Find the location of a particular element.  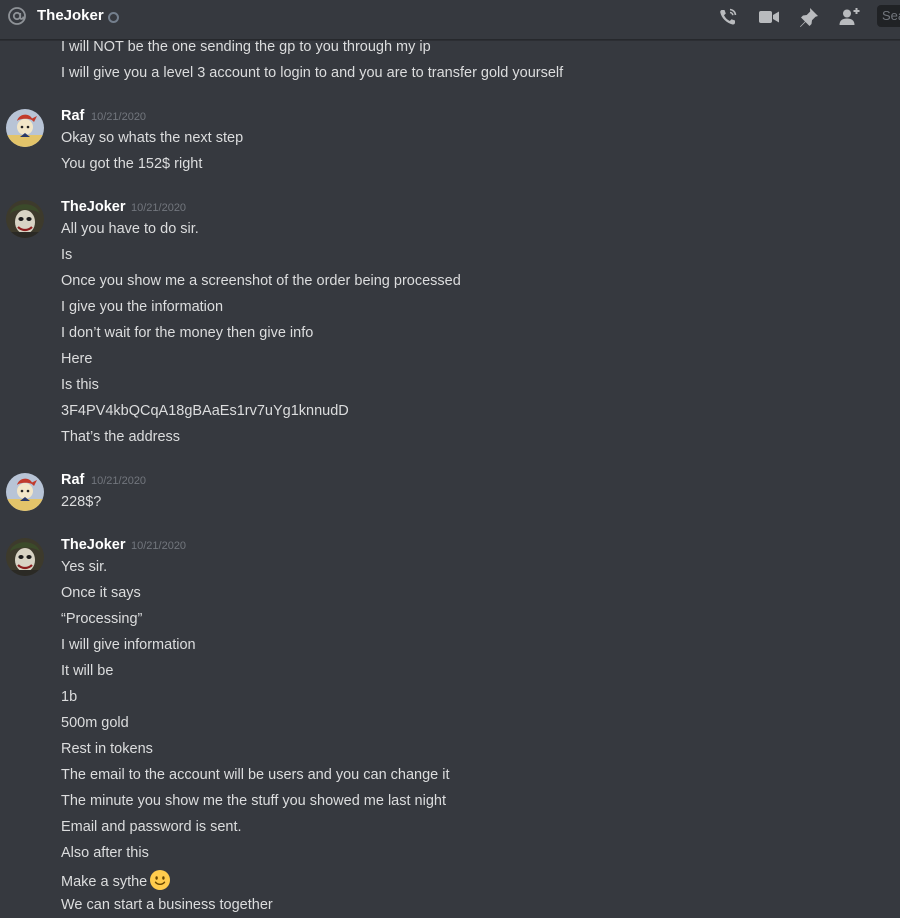

message-text: Make a sythe is located at coordinates (104, 882).